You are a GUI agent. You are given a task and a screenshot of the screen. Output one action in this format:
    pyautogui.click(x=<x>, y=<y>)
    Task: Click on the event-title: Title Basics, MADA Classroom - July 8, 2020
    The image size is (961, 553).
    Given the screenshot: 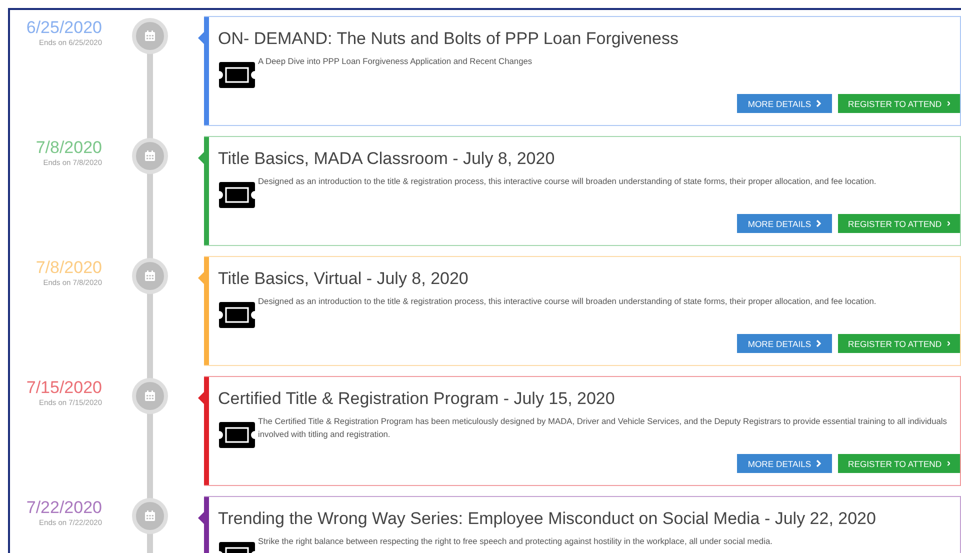 What is the action you would take?
    pyautogui.click(x=589, y=159)
    